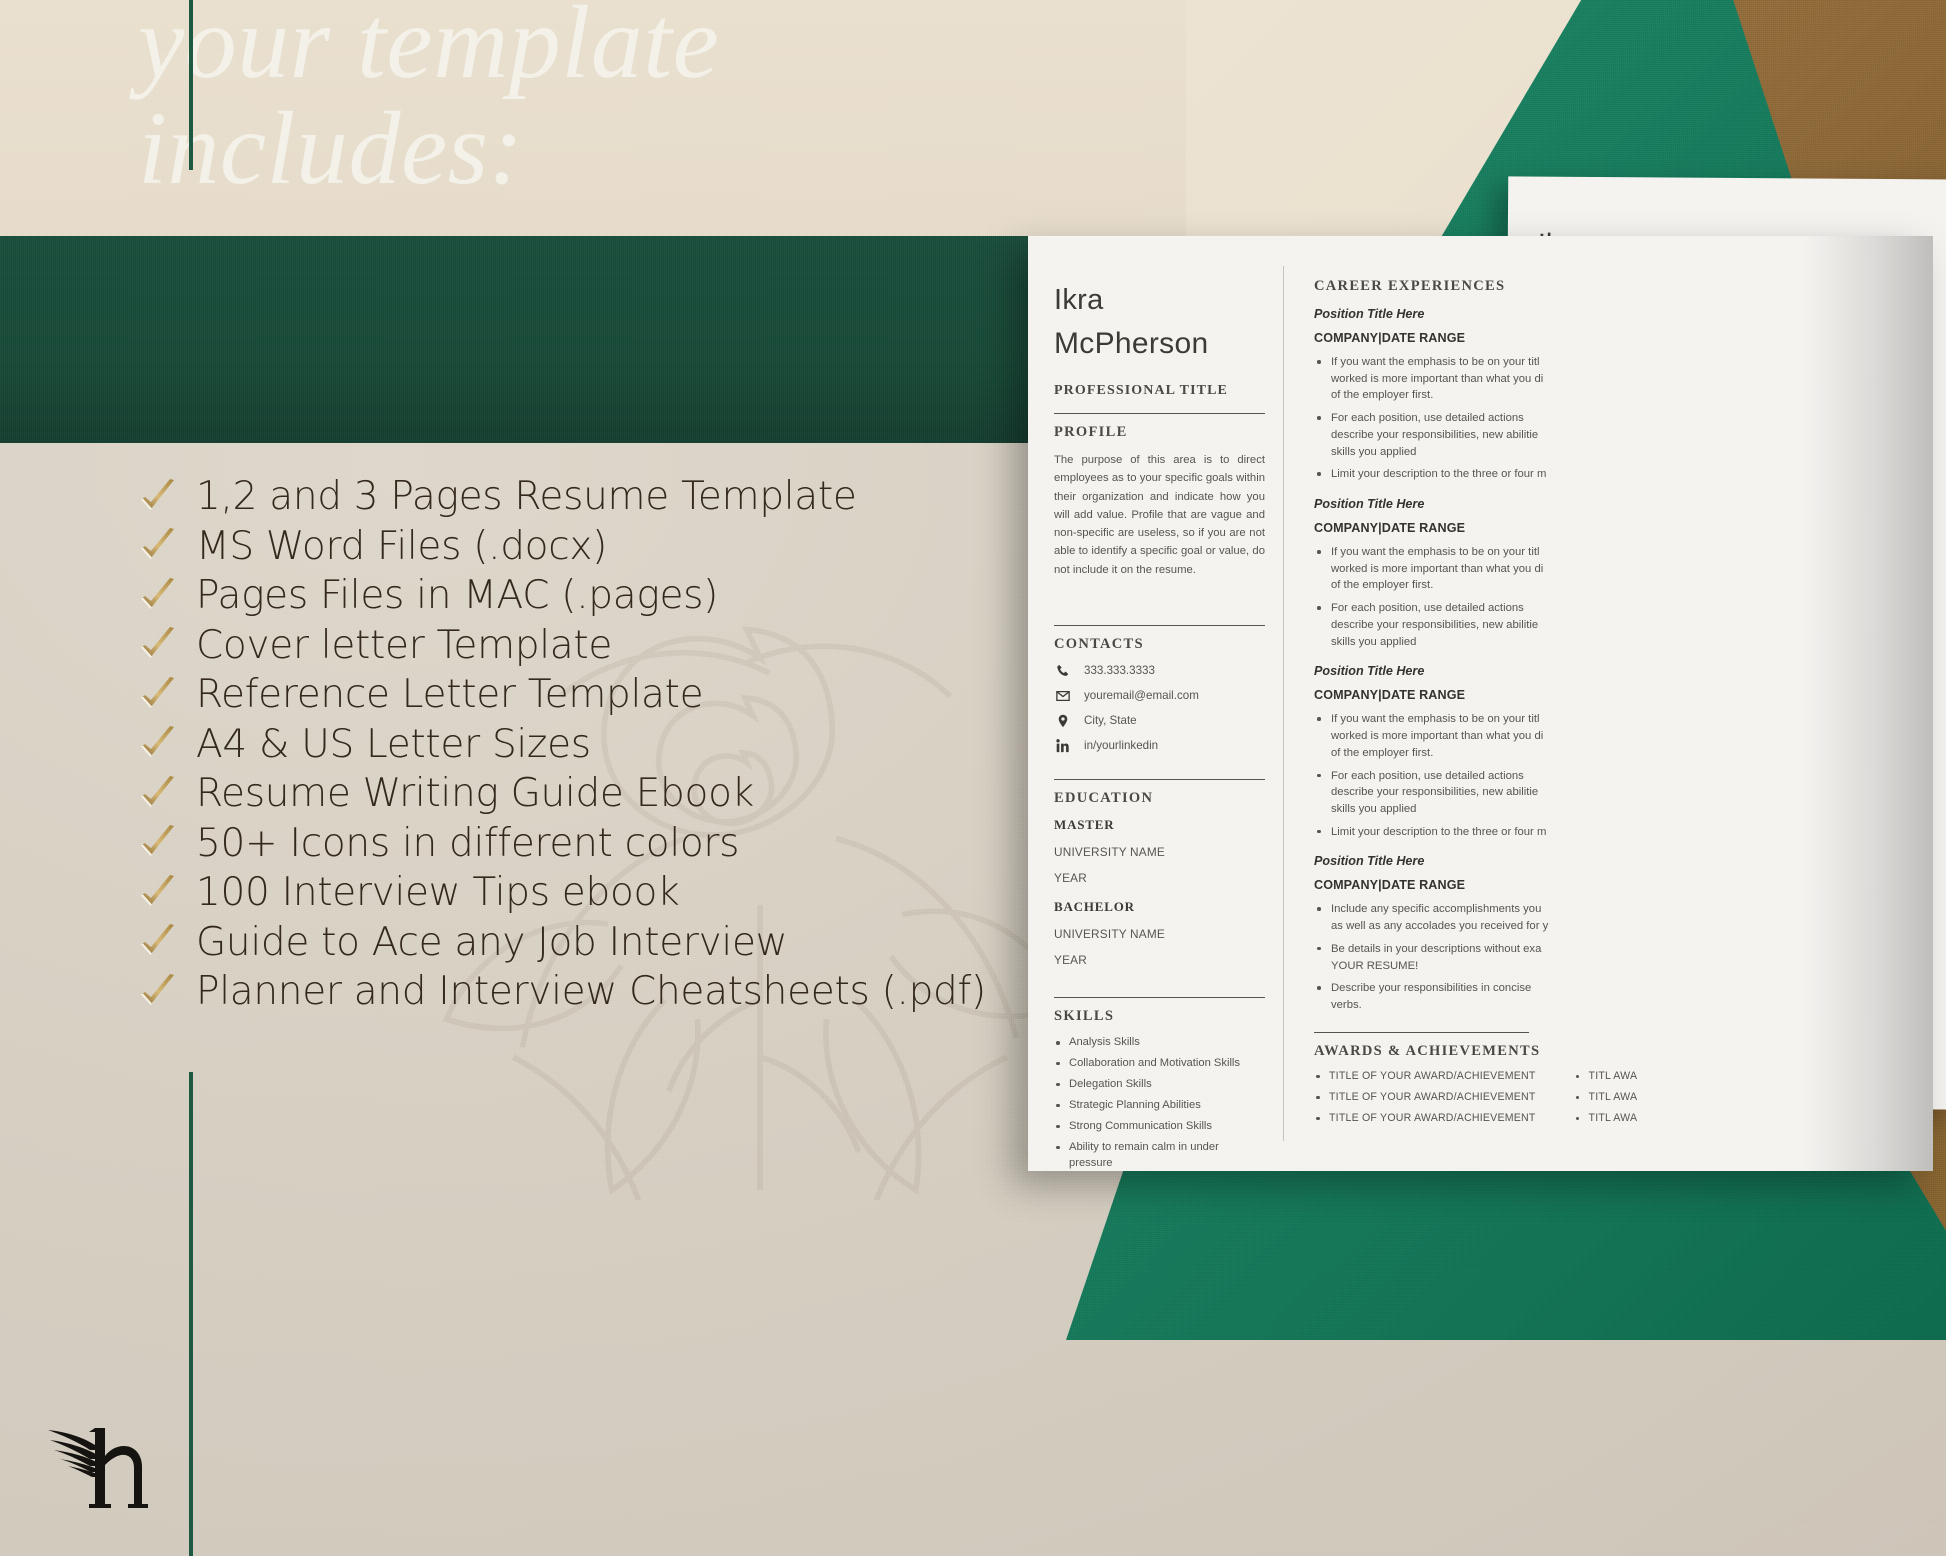 The image size is (1946, 1556). I want to click on bullet-line: verbs., so click(1346, 1004).